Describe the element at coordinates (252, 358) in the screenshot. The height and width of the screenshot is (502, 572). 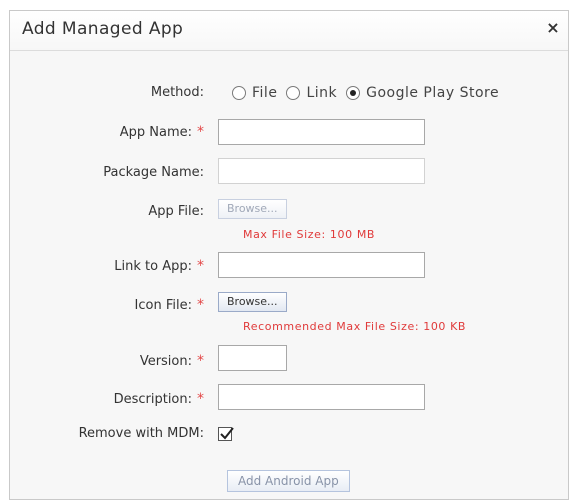
I see `version-input` at that location.